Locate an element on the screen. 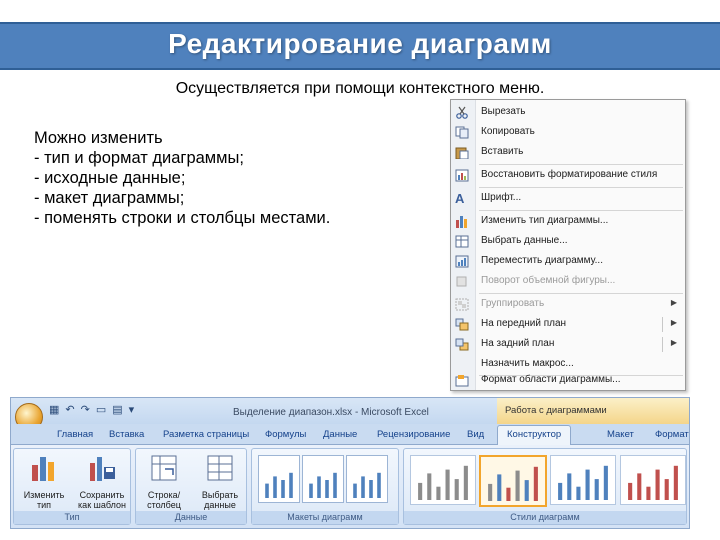 This screenshot has height=540, width=720. bring-front-icon is located at coordinates (462, 324).